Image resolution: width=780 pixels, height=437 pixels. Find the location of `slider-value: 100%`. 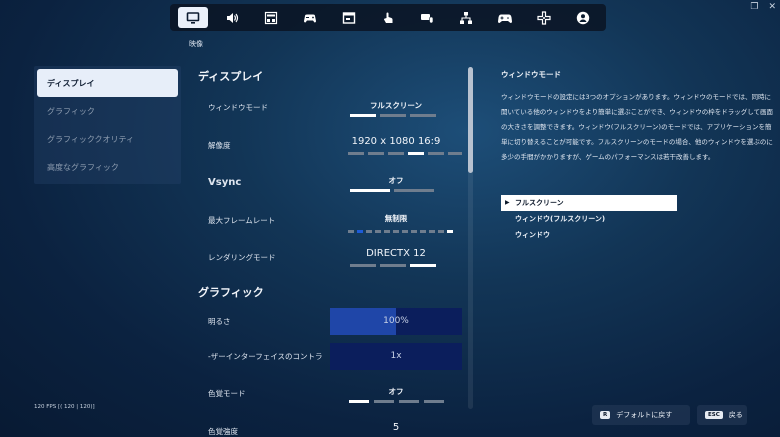

slider-value: 100% is located at coordinates (396, 321).